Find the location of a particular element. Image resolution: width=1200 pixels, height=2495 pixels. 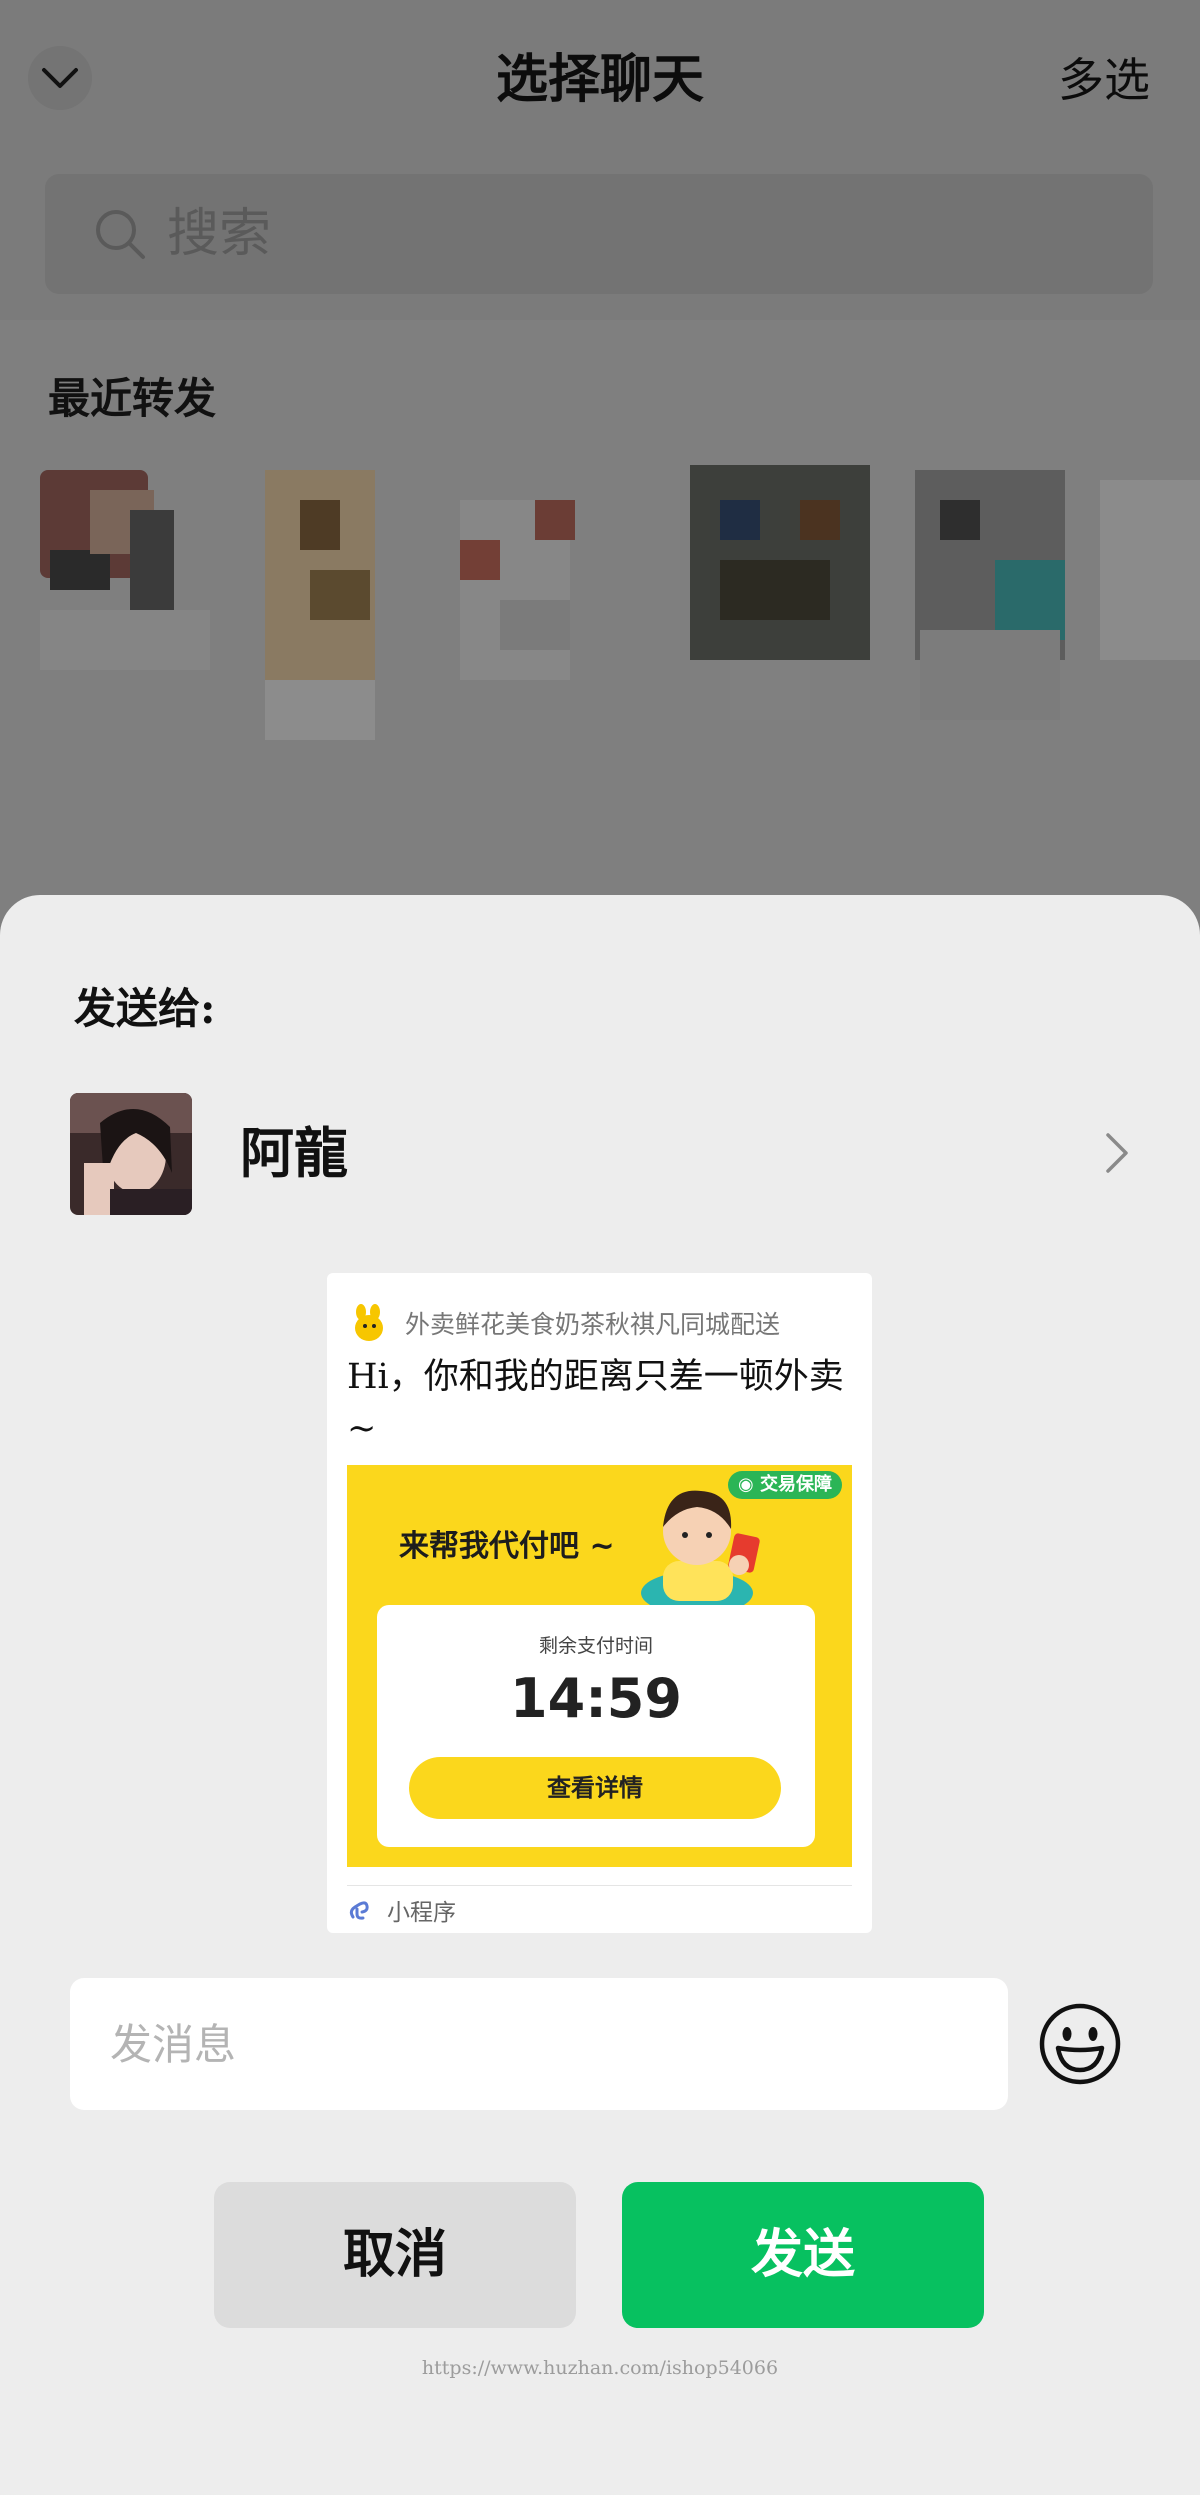

send-button: 发送 is located at coordinates (803, 2255).